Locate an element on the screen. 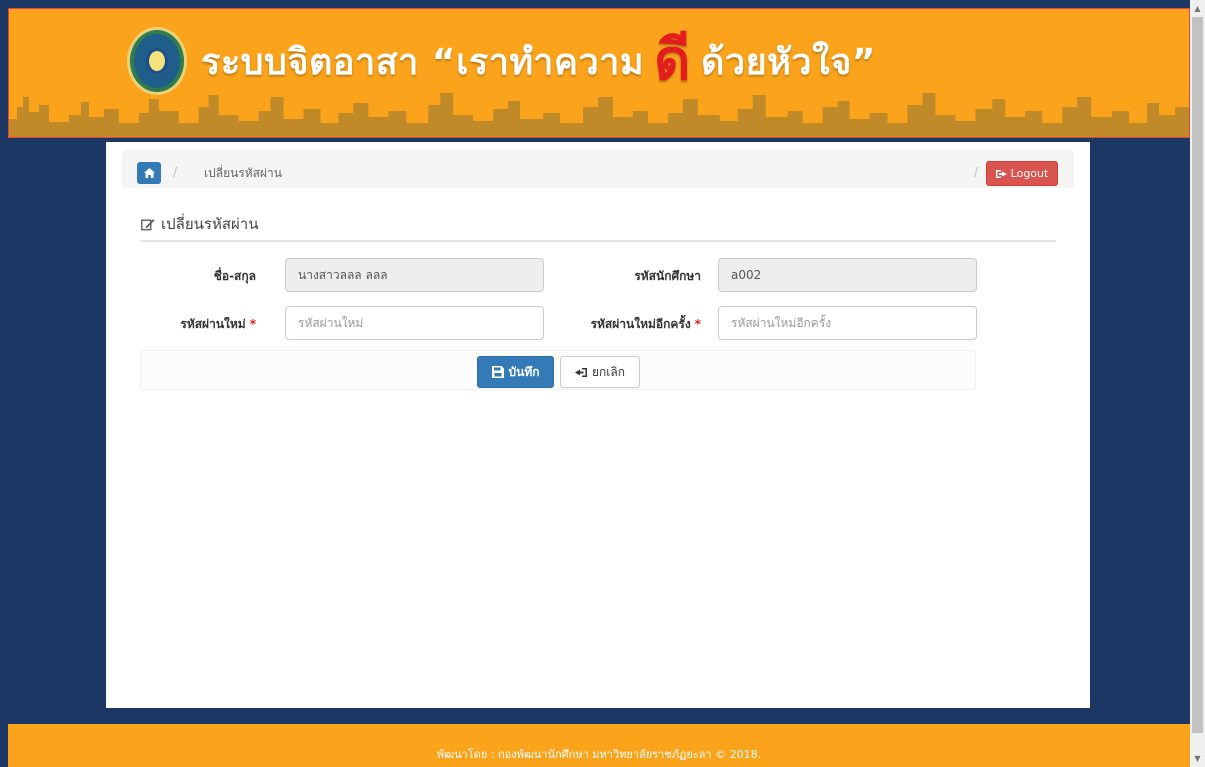  banner-title: ระบบจิตอาสา “เราทำความ ดี ด้วยหัวใจ” is located at coordinates (538, 61).